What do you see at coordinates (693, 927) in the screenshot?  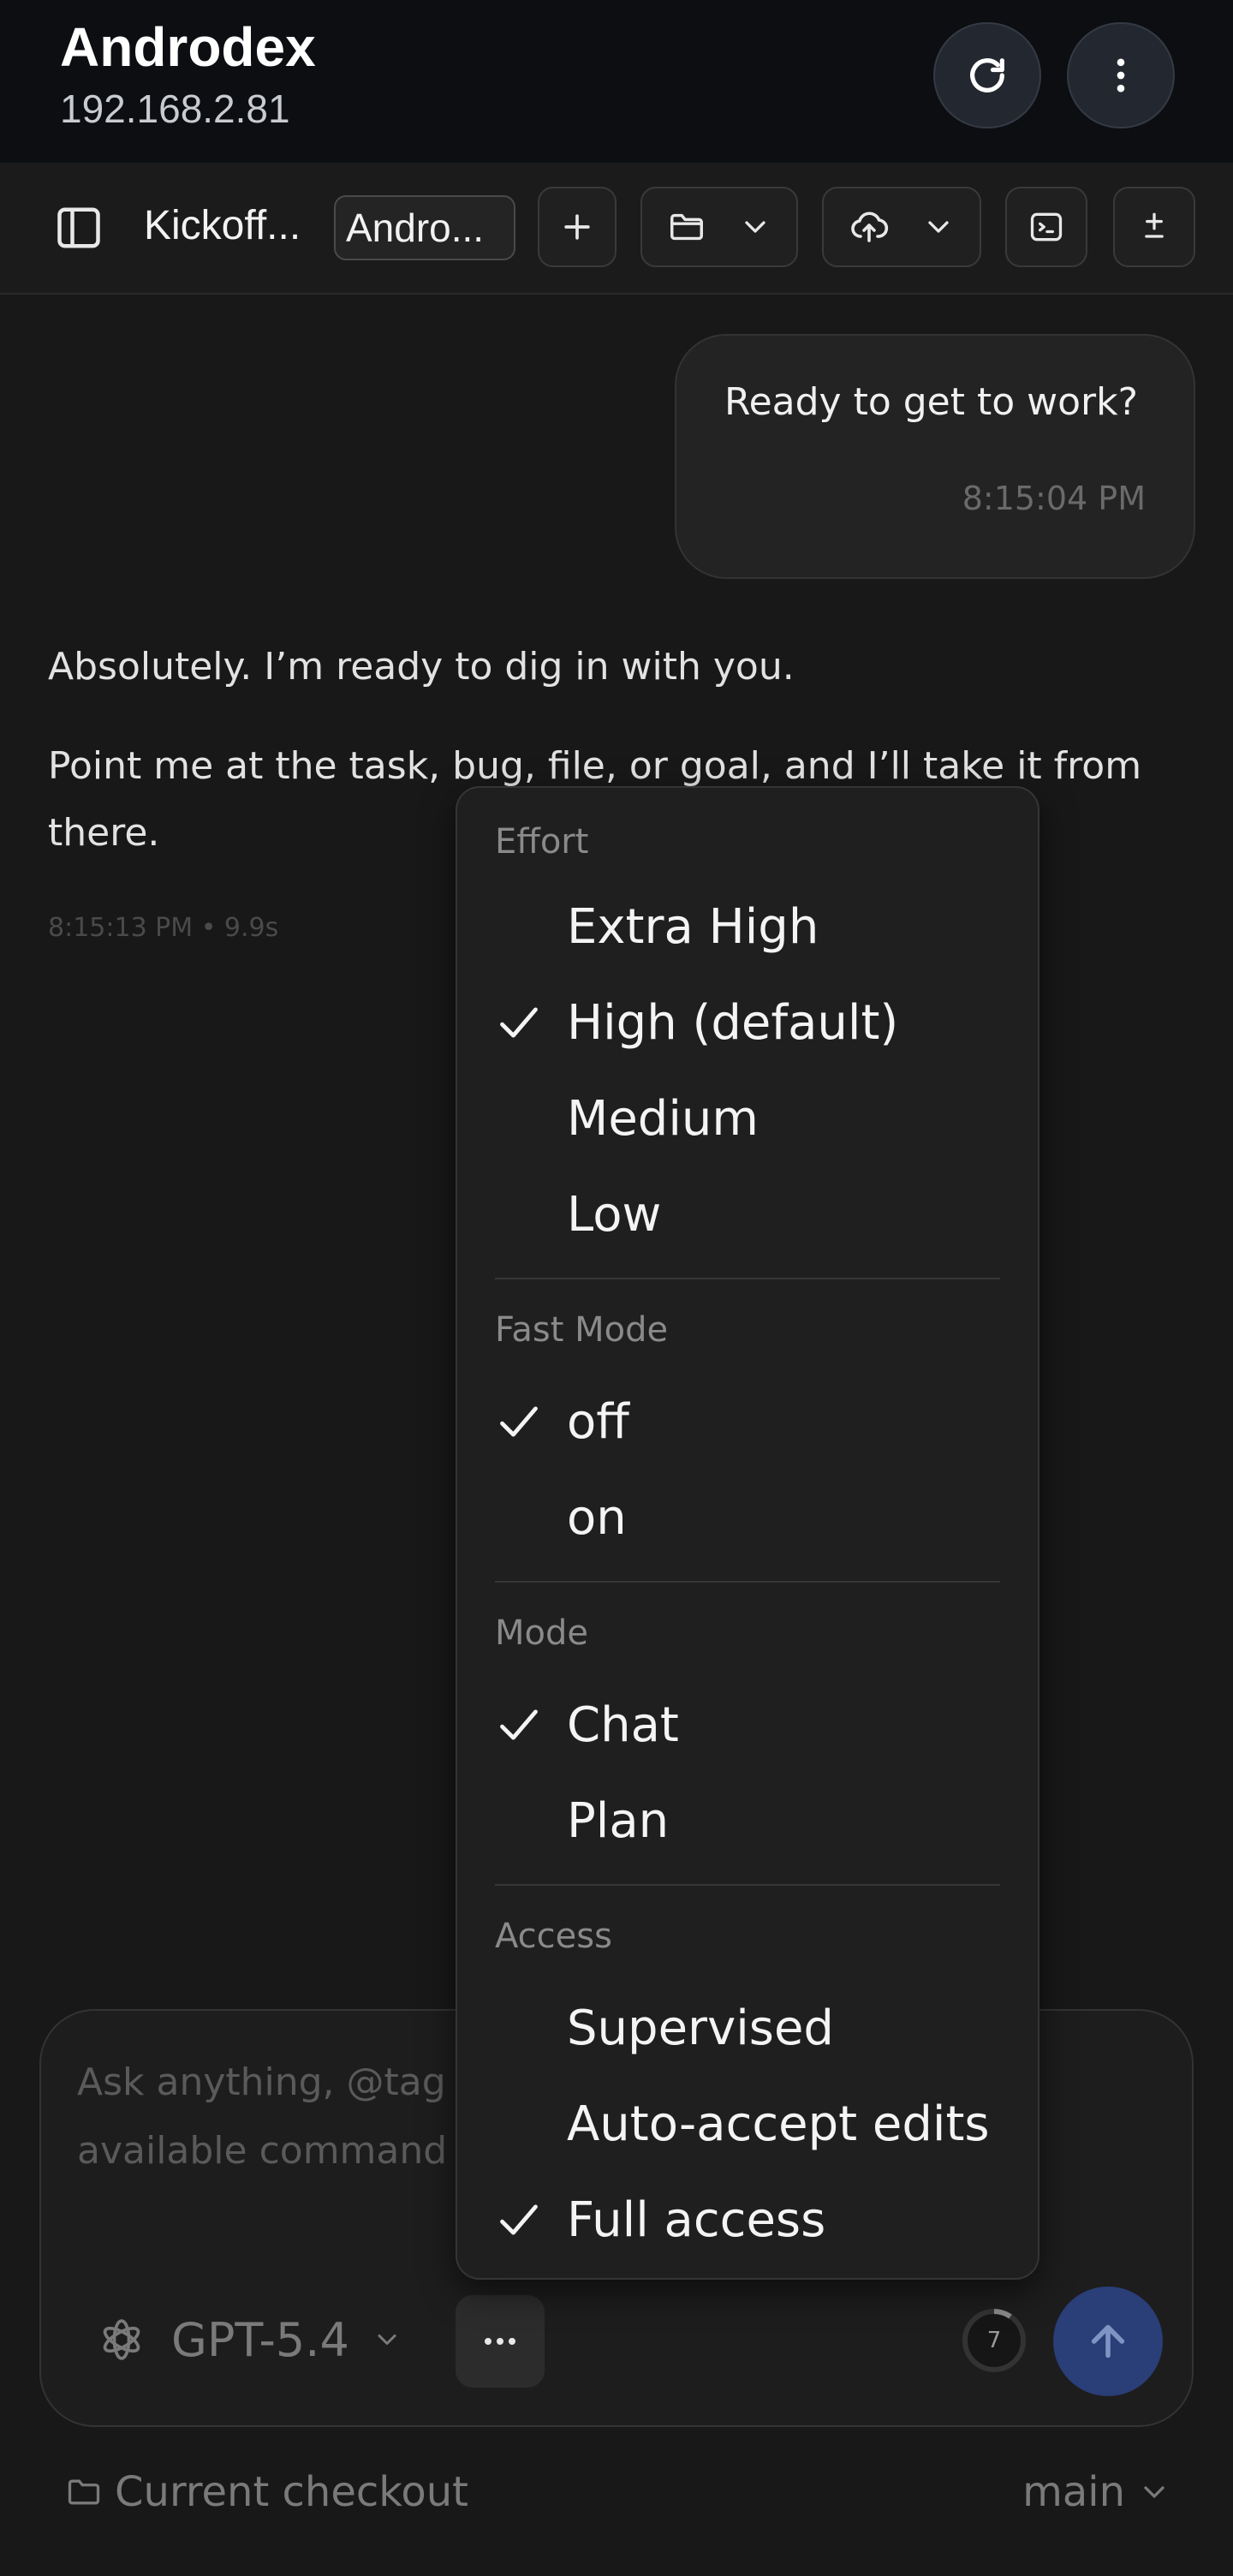 I see `menu-item-label: Extra High` at bounding box center [693, 927].